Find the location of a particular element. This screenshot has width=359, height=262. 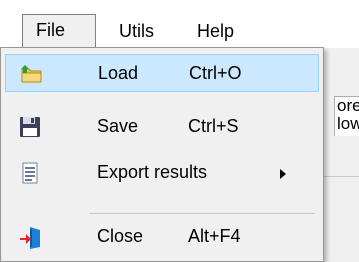

menu-item-load-label: Load is located at coordinates (118, 73).